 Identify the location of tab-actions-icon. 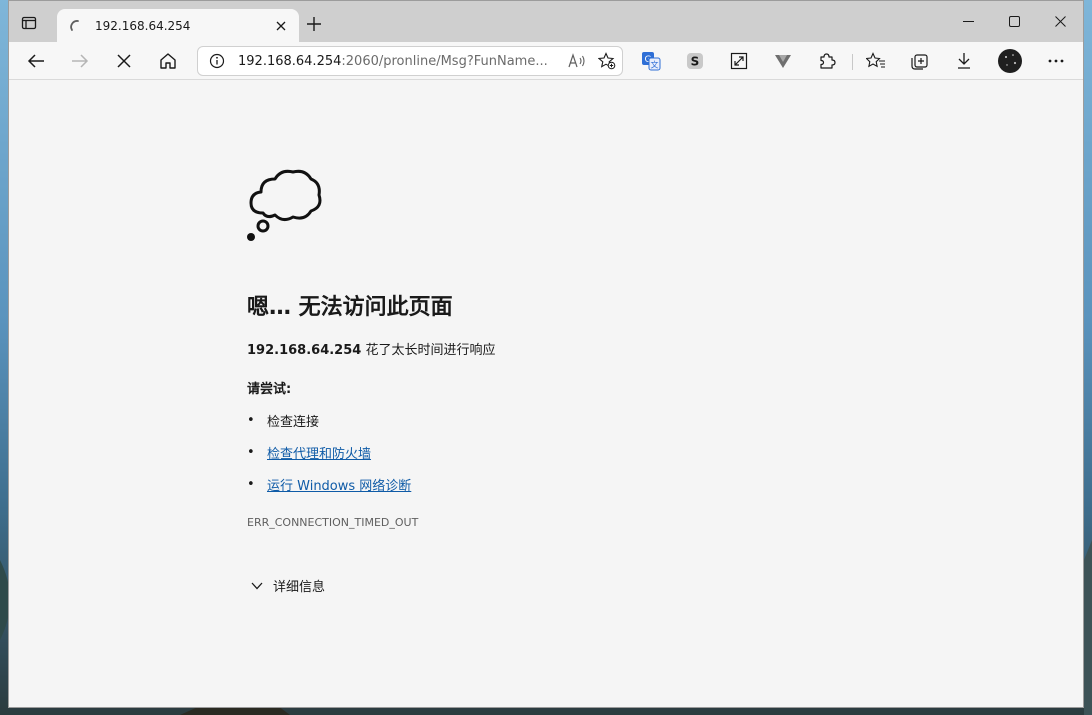
(29, 23).